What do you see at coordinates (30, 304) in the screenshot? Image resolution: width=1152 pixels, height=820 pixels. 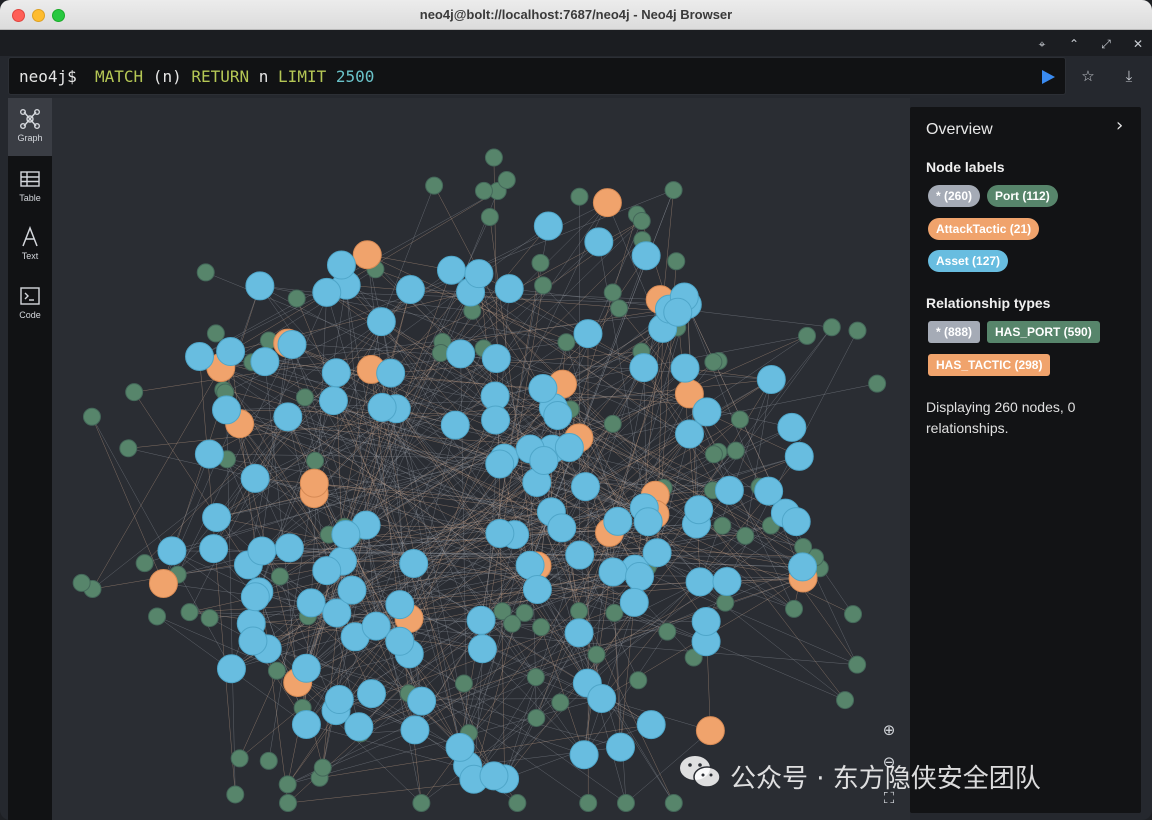 I see `view-code-button: Code` at bounding box center [30, 304].